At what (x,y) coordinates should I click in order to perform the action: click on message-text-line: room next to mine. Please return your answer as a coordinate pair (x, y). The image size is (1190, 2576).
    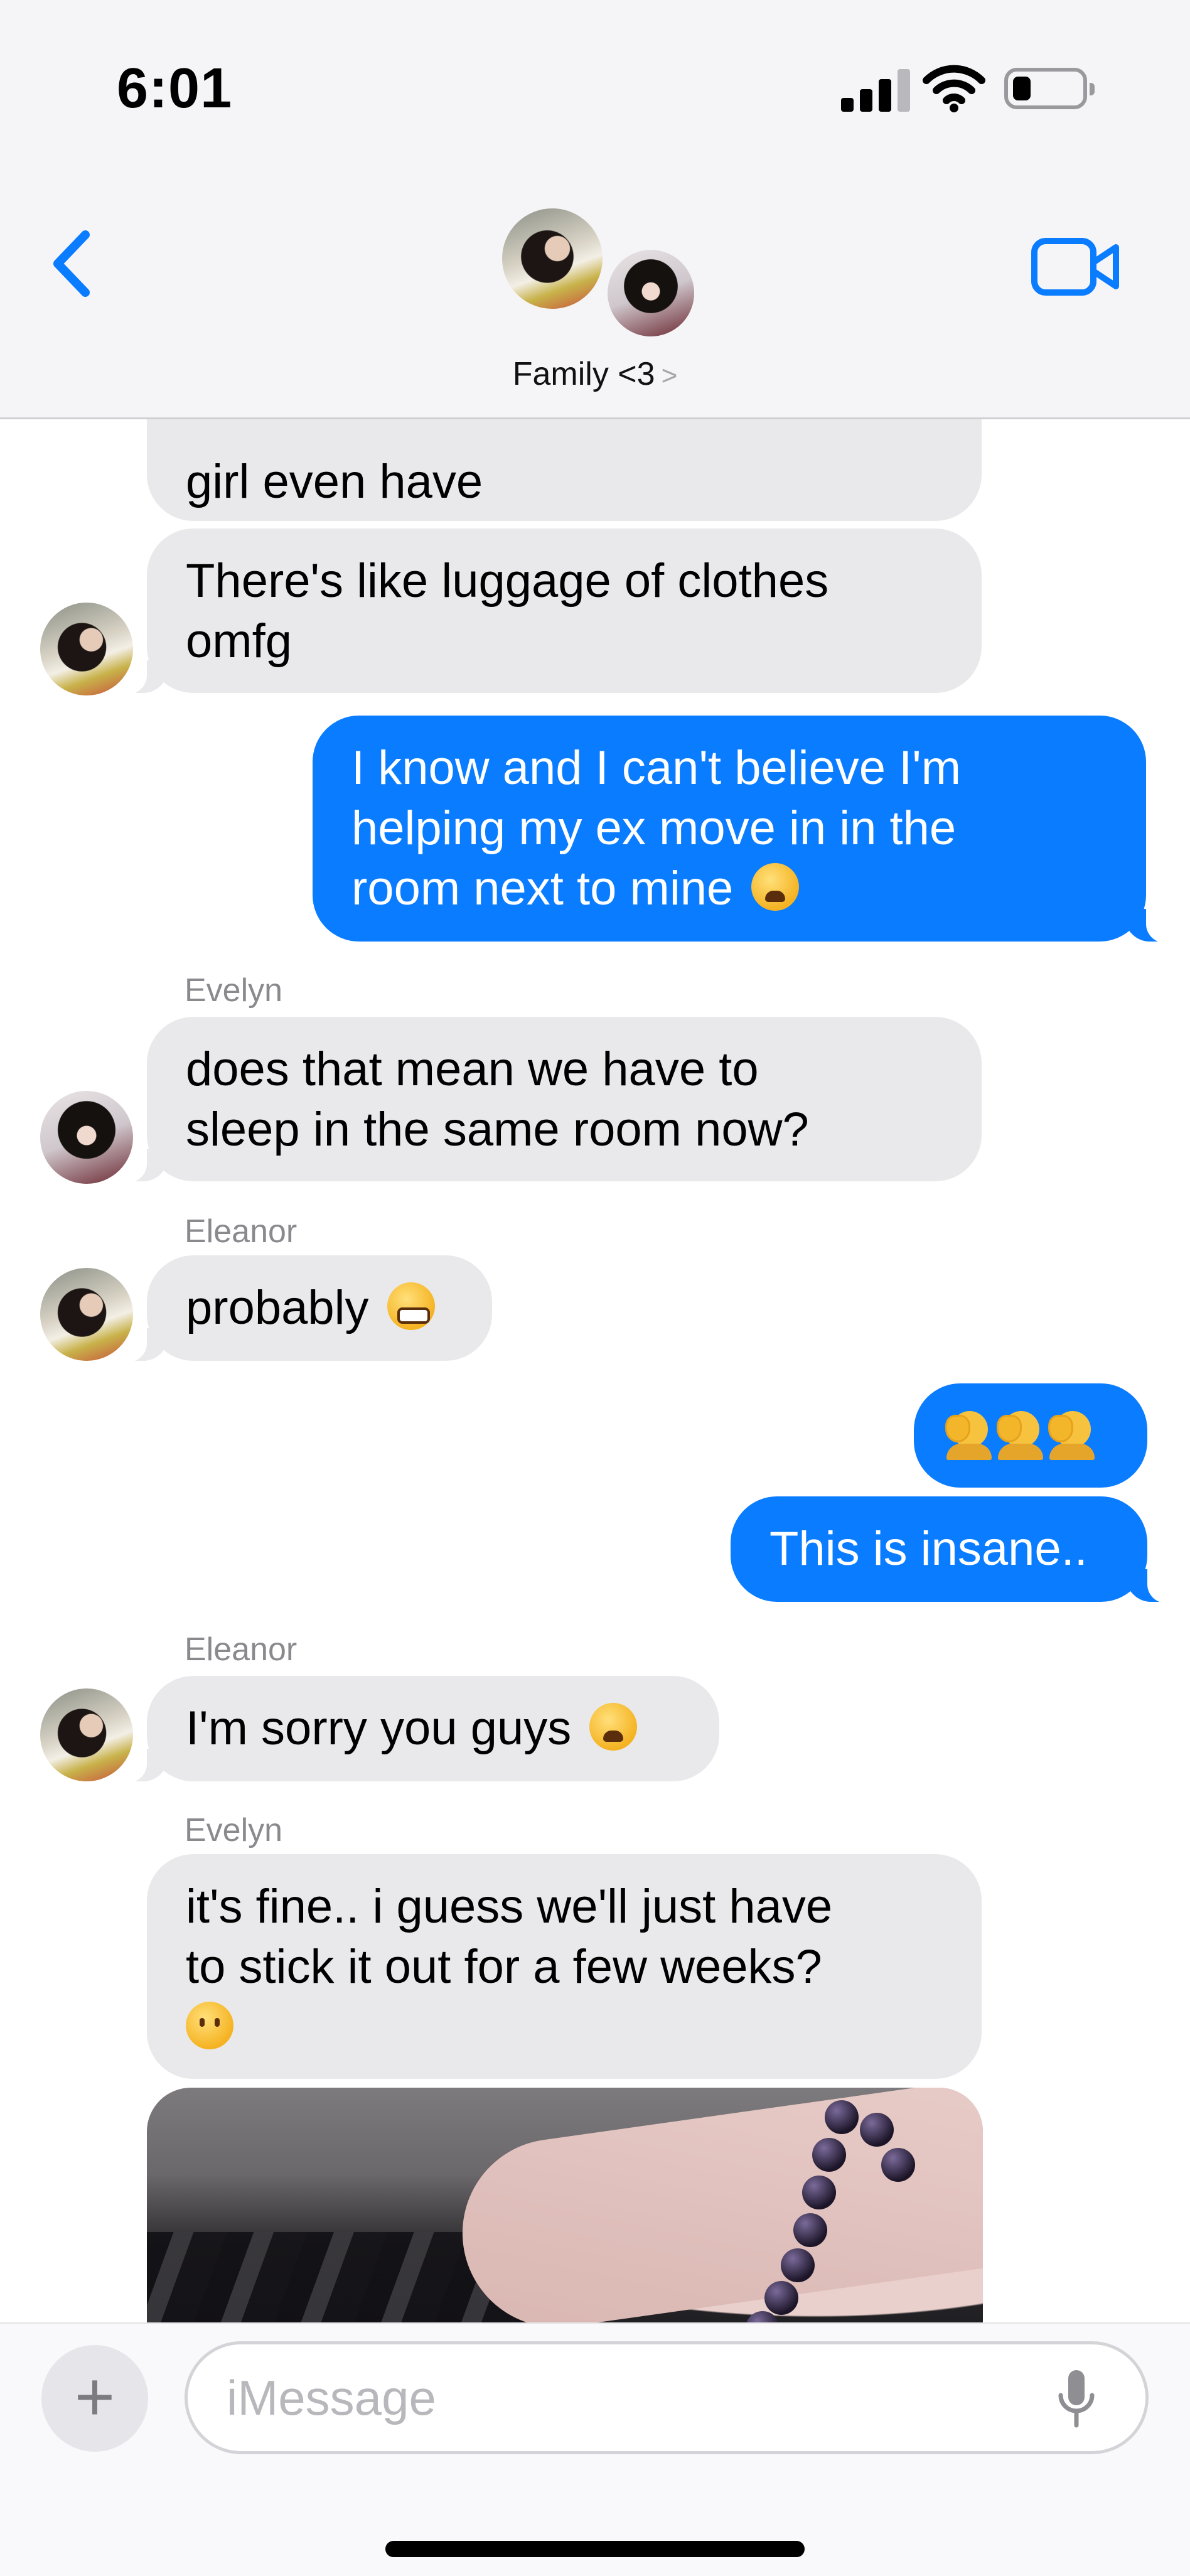
    Looking at the image, I should click on (729, 889).